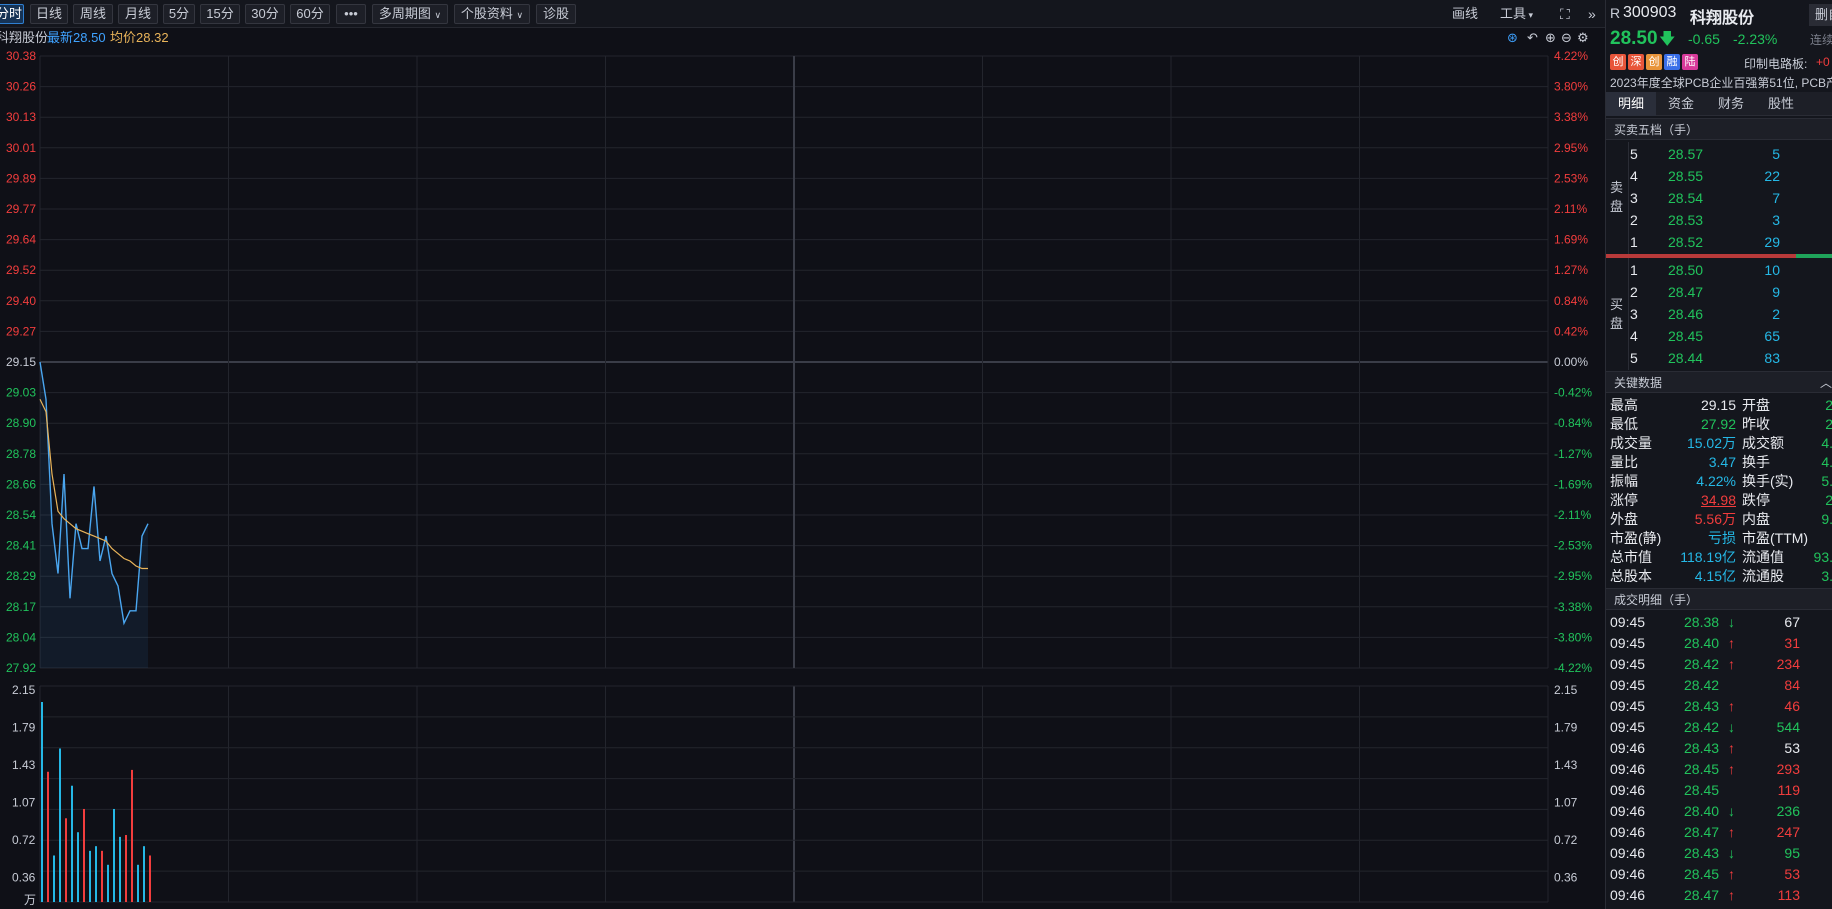 The width and height of the screenshot is (1832, 909). Describe the element at coordinates (1792, 622) in the screenshot. I see `trade-volume: 67` at that location.